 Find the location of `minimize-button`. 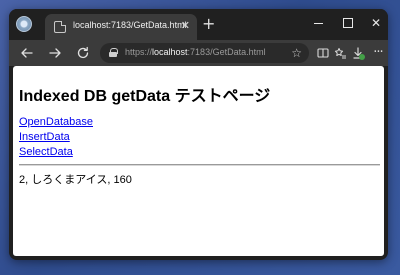

minimize-button is located at coordinates (319, 23).